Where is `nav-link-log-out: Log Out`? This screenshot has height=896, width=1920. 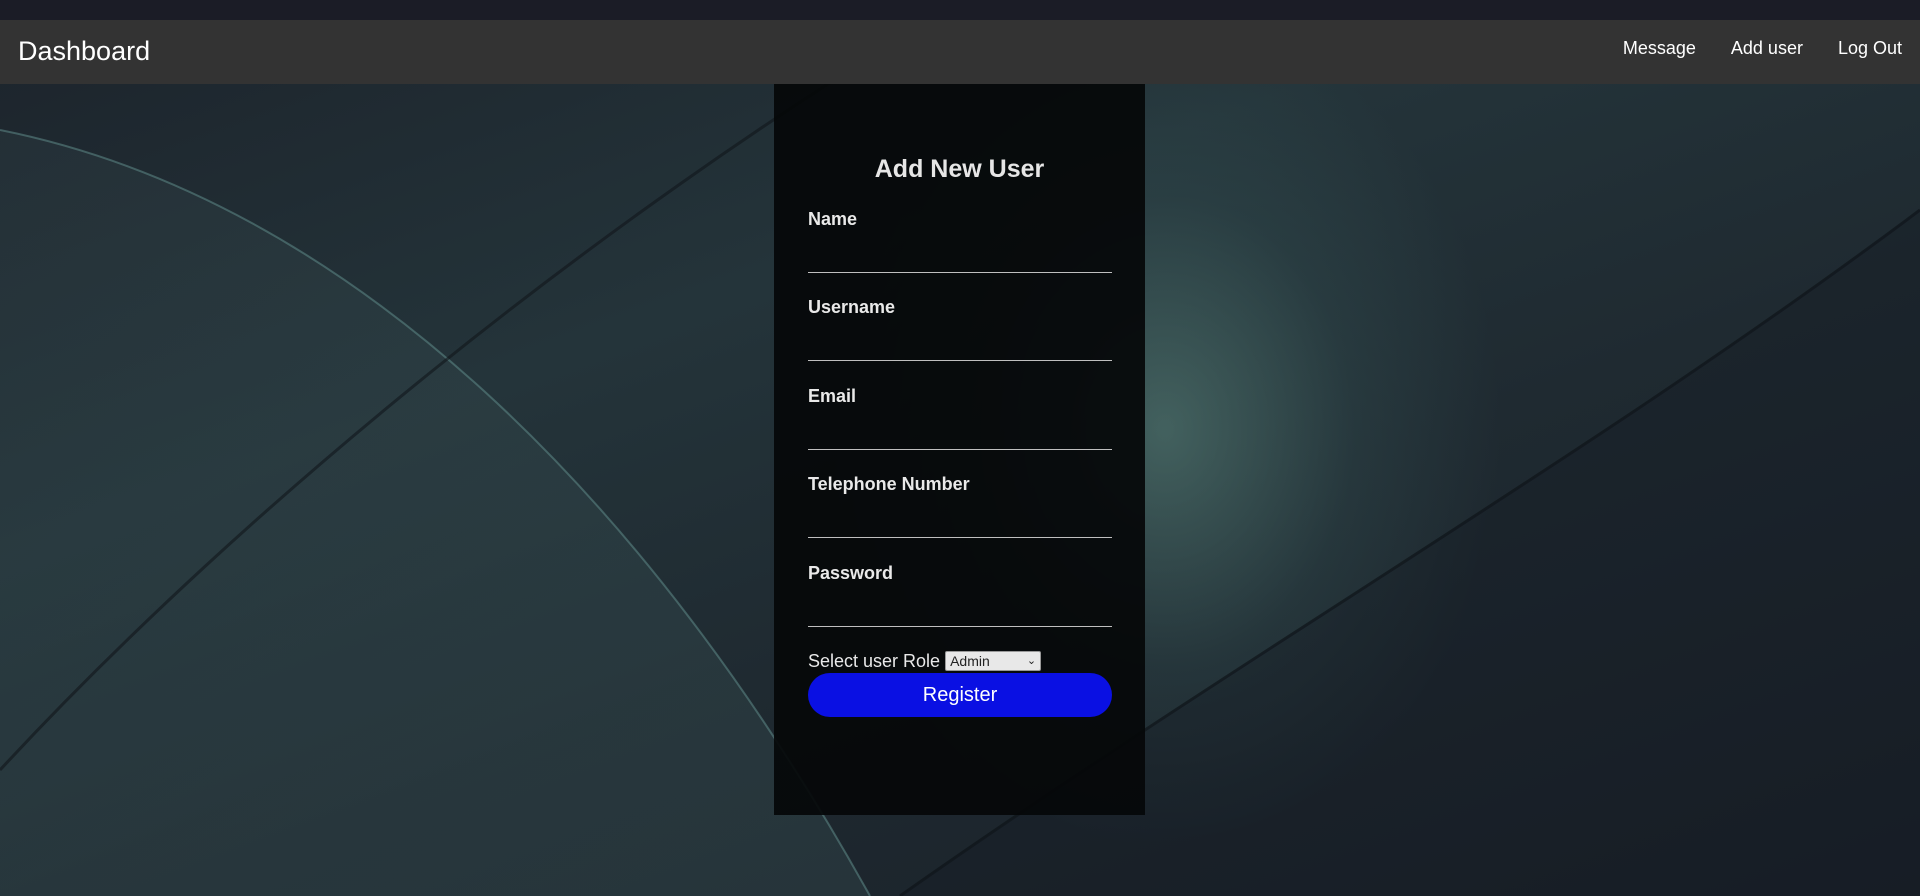
nav-link-log-out: Log Out is located at coordinates (1870, 48).